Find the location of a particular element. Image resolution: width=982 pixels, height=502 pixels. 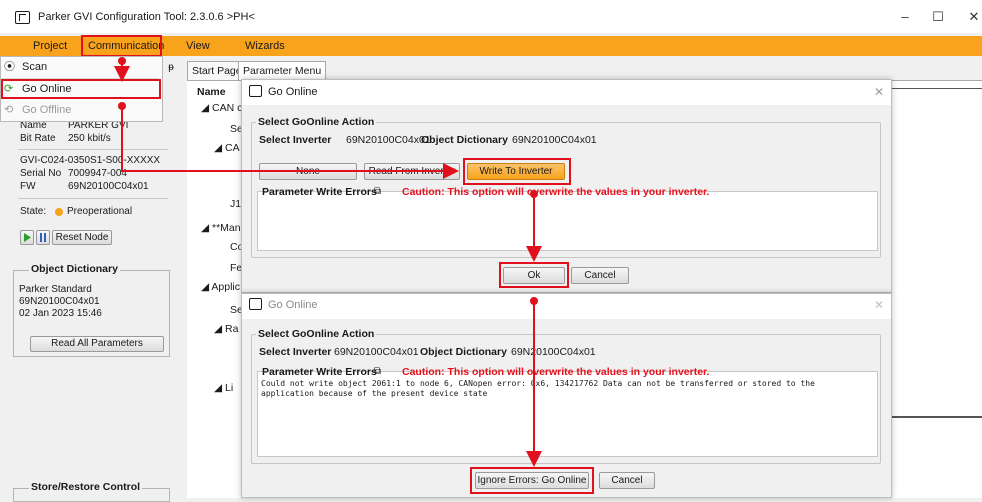

ignore-errors-highlight is located at coordinates (532, 480).